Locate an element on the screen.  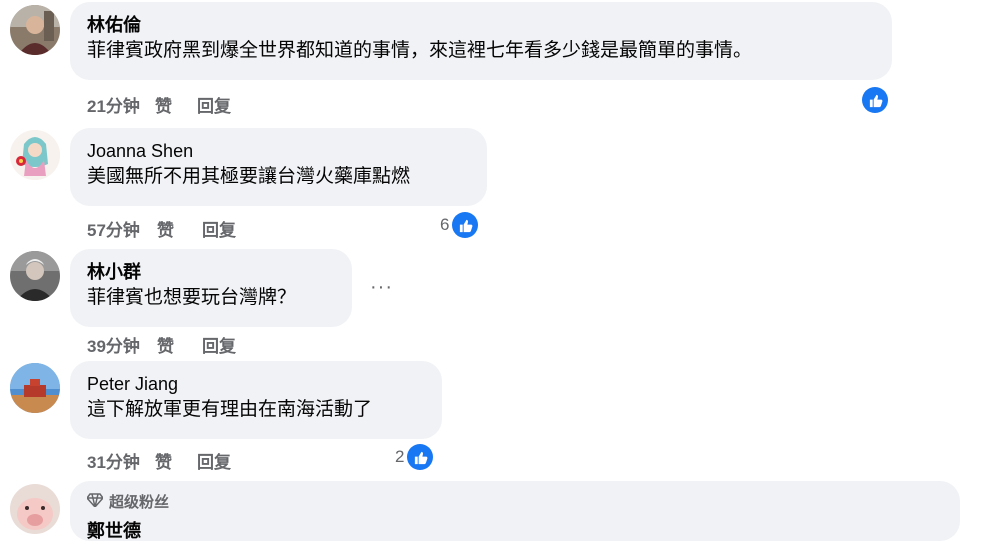
comment-text: 菲律賓也想要玩台灣牌？ is located at coordinates (192, 297).